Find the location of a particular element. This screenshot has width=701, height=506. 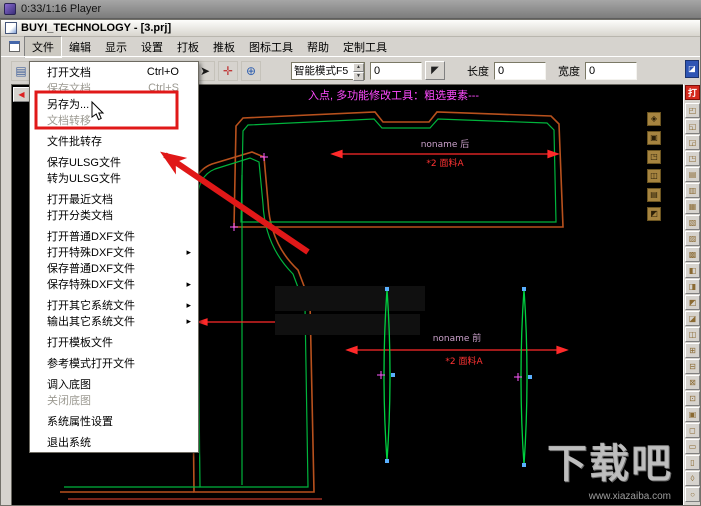

new-file-icon: ▤ is located at coordinates (21, 70).